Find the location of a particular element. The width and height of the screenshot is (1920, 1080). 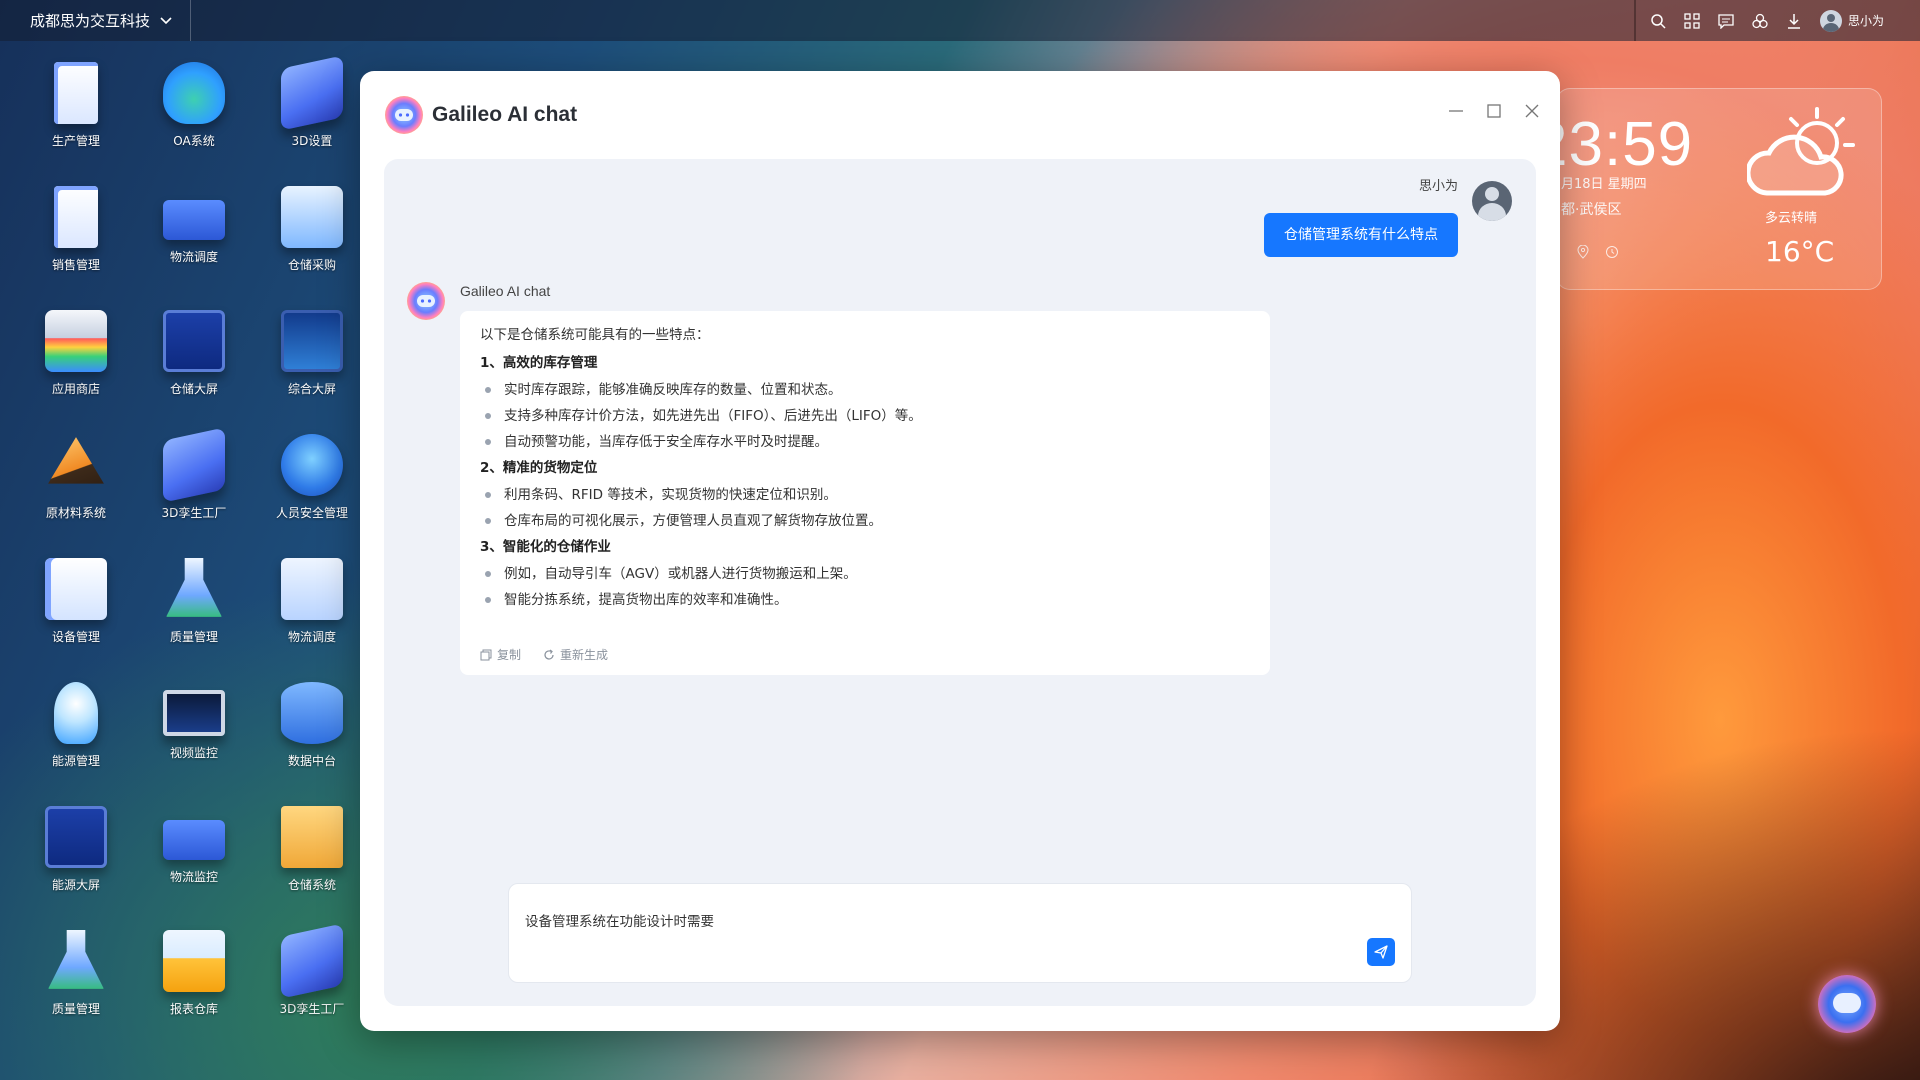

chat-input-box is located at coordinates (960, 933).